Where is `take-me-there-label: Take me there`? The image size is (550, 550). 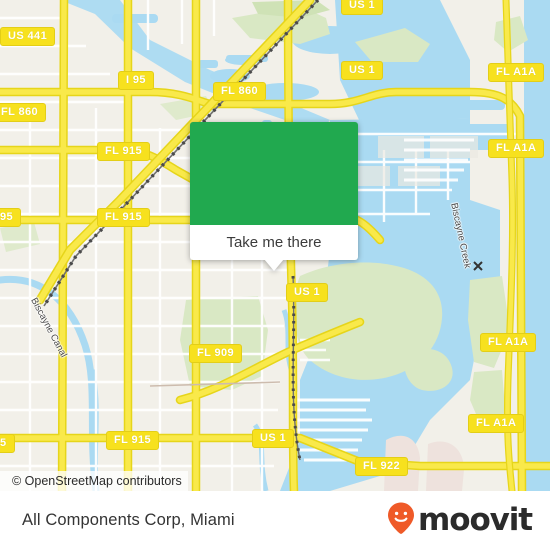
take-me-there-label: Take me there is located at coordinates (274, 242).